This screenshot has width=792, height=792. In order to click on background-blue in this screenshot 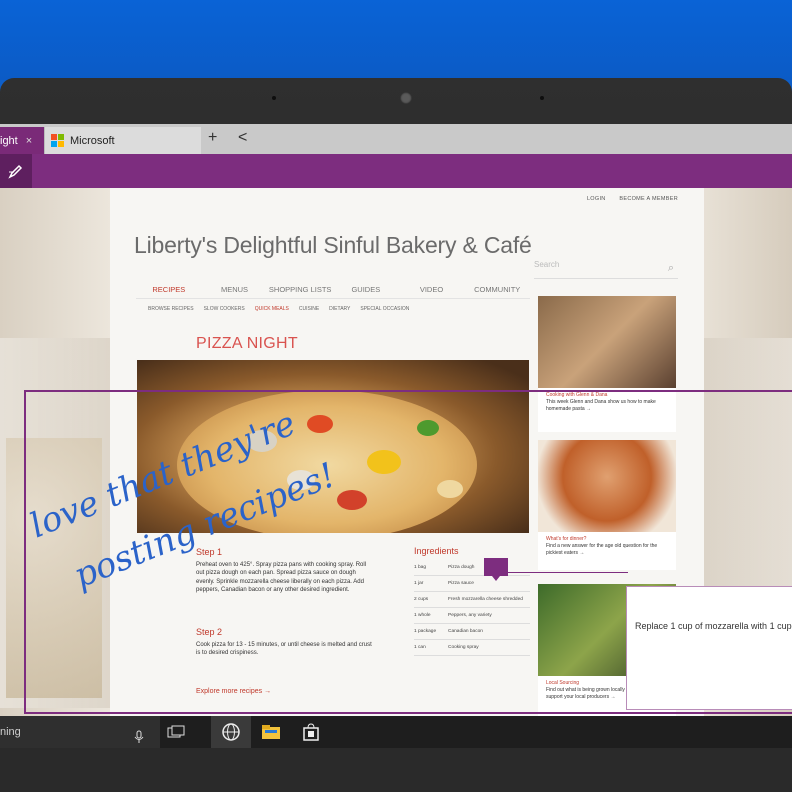, I will do `click(396, 40)`.